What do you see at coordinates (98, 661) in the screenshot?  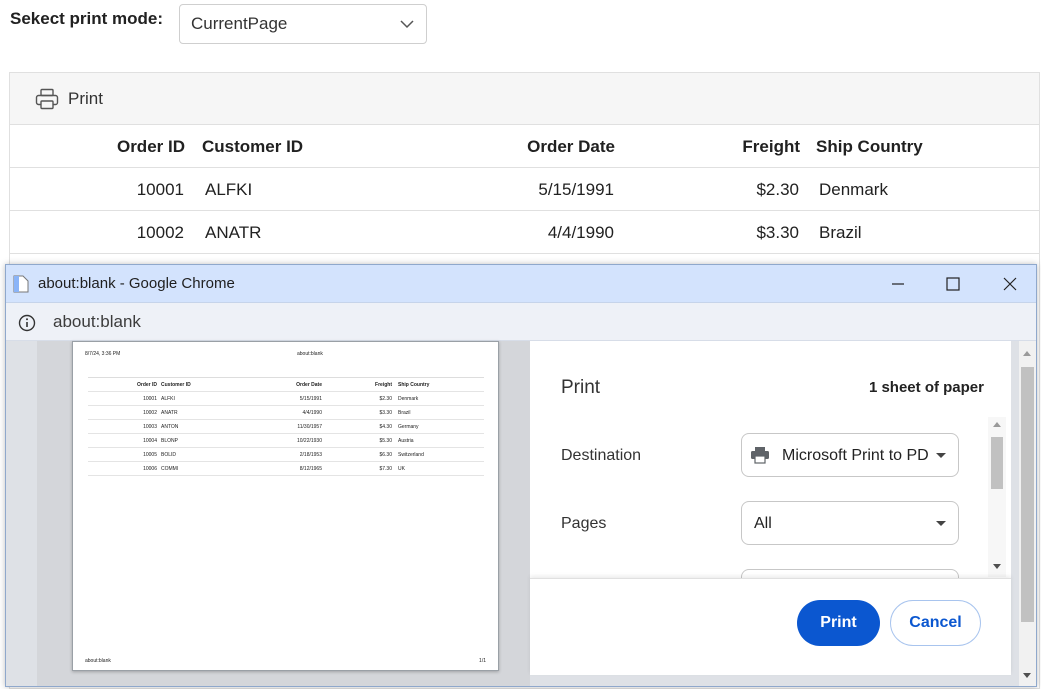 I see `preview-footer-url: about:blank` at bounding box center [98, 661].